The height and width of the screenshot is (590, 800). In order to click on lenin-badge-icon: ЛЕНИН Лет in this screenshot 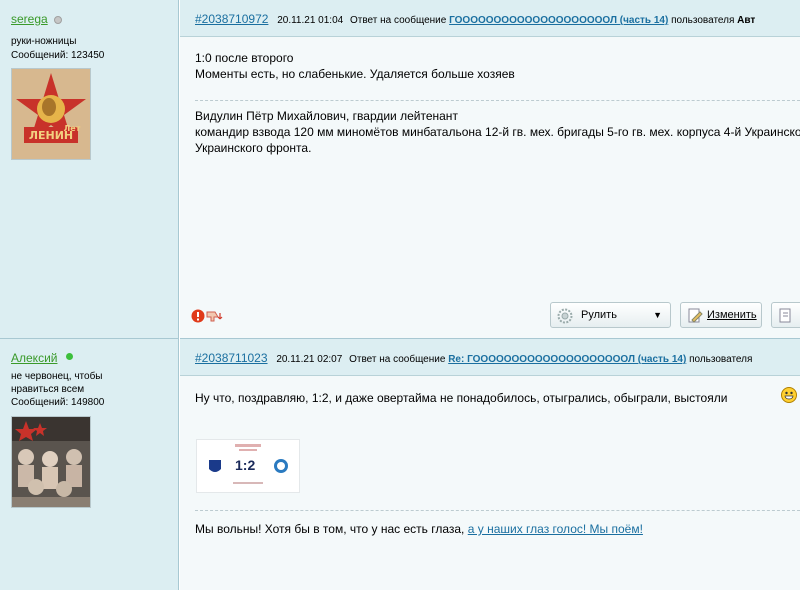, I will do `click(51, 114)`.